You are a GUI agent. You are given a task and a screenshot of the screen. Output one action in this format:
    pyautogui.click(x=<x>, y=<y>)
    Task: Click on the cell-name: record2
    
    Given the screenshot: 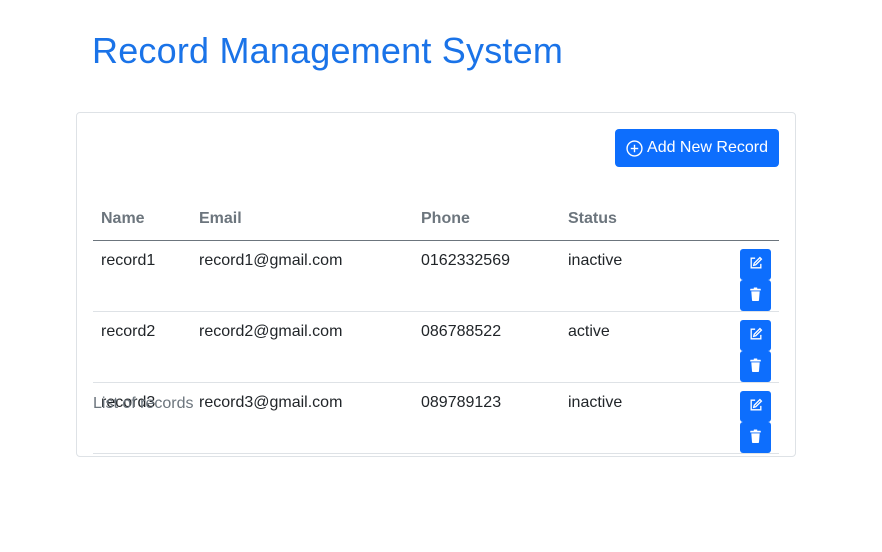 What is the action you would take?
    pyautogui.click(x=142, y=347)
    